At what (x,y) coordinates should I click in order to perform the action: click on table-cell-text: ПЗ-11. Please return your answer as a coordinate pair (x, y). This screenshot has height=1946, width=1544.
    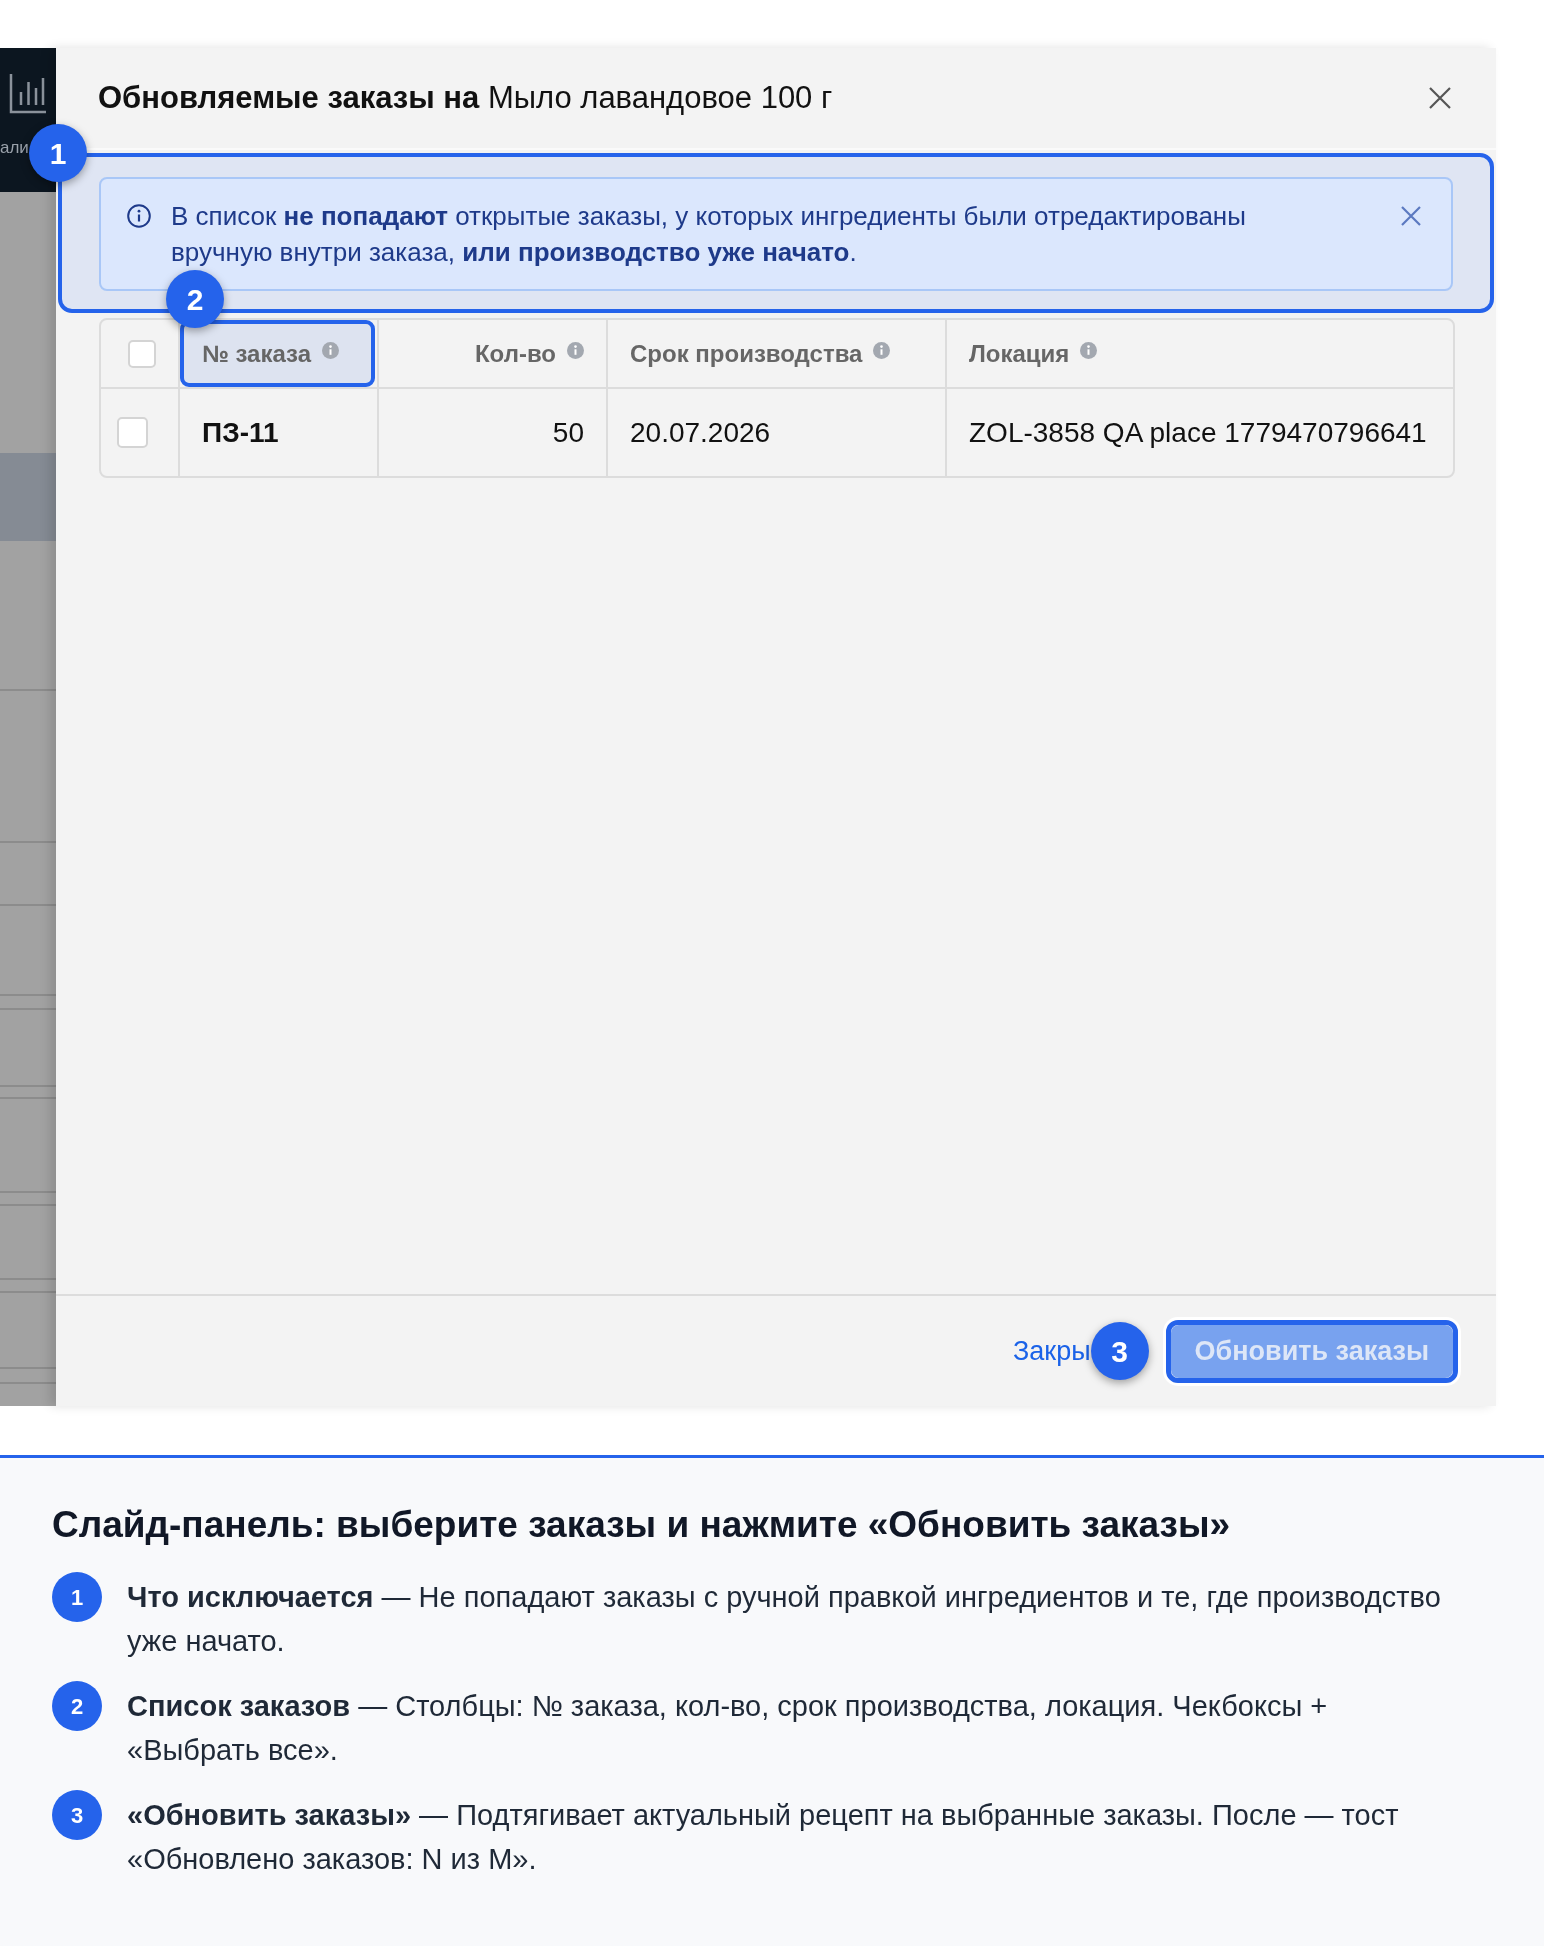
    Looking at the image, I should click on (240, 432).